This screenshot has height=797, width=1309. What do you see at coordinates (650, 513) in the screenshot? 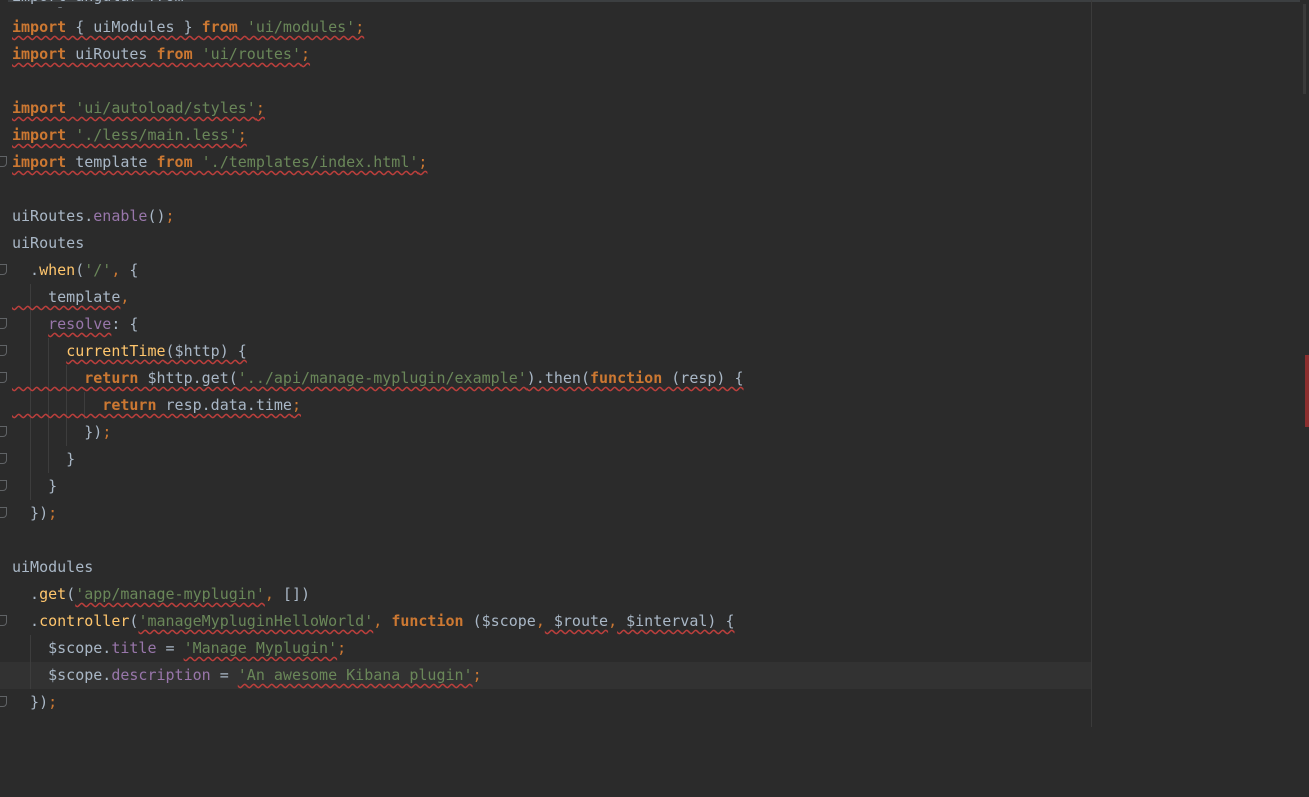
I see `code-line-19: });` at bounding box center [650, 513].